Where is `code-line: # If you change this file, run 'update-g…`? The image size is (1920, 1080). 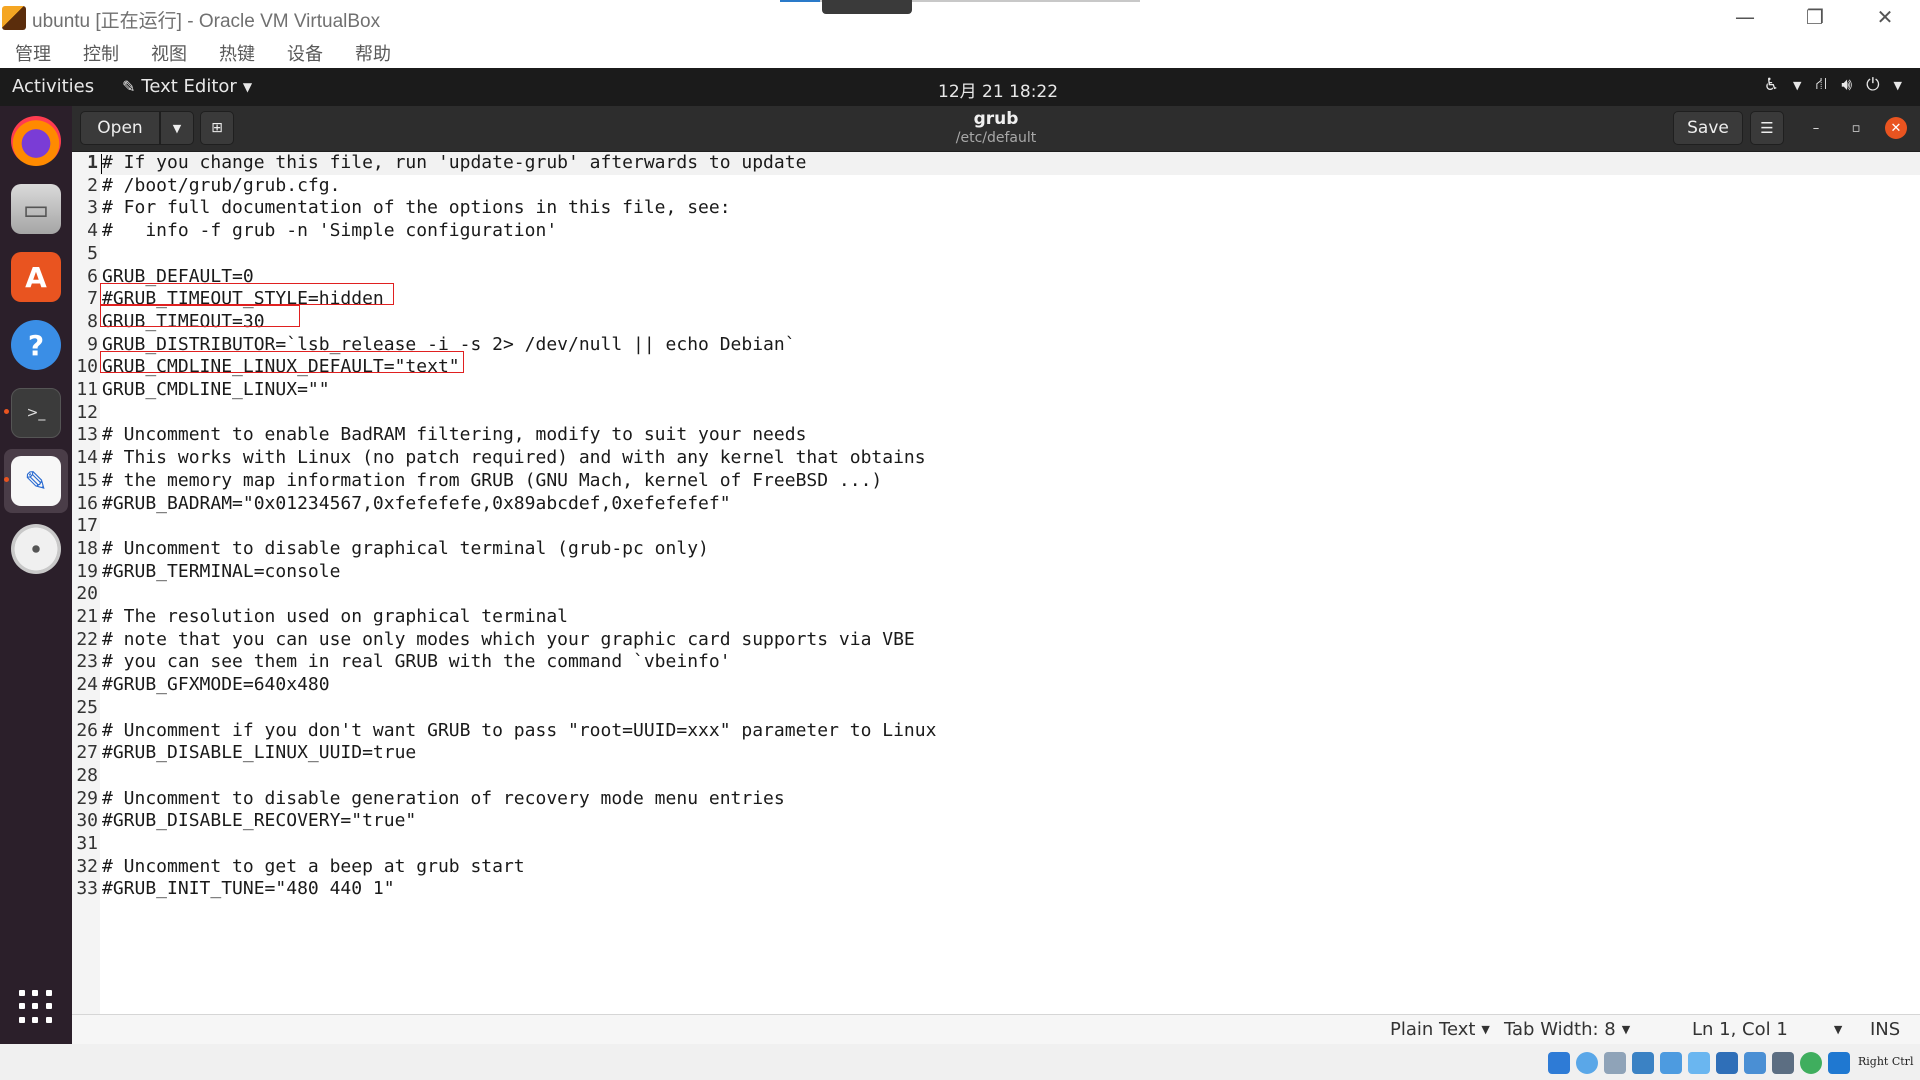
code-line: # If you change this file, run 'update-g… is located at coordinates (454, 163).